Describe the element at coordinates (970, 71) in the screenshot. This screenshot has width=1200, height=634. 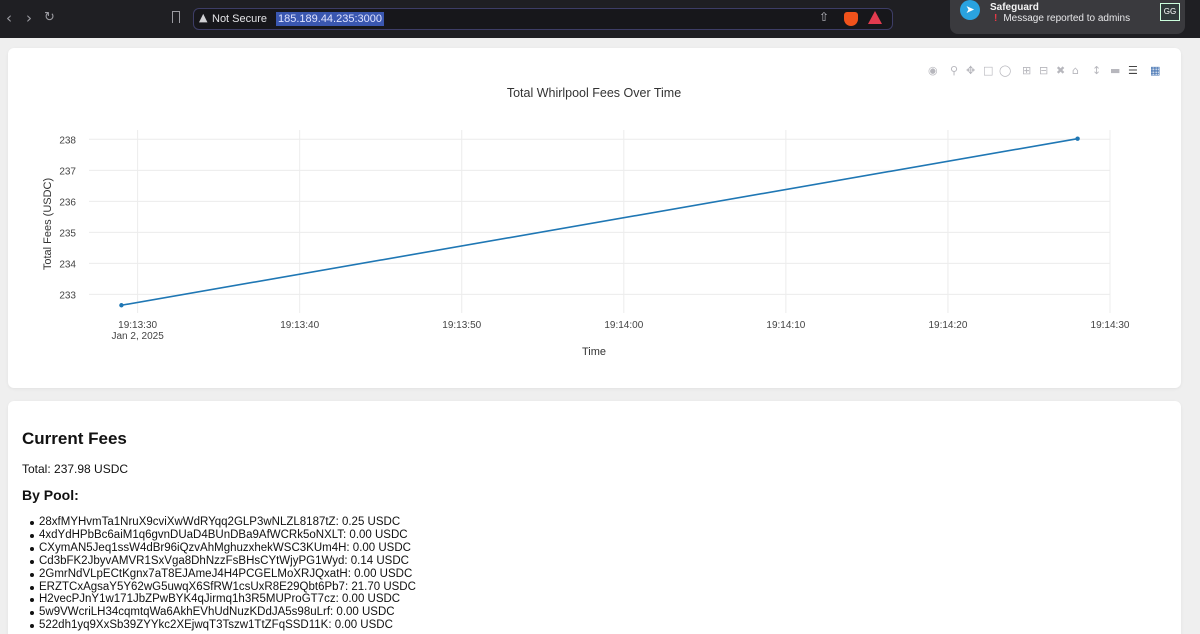
I see `pan-icon: ✥` at that location.